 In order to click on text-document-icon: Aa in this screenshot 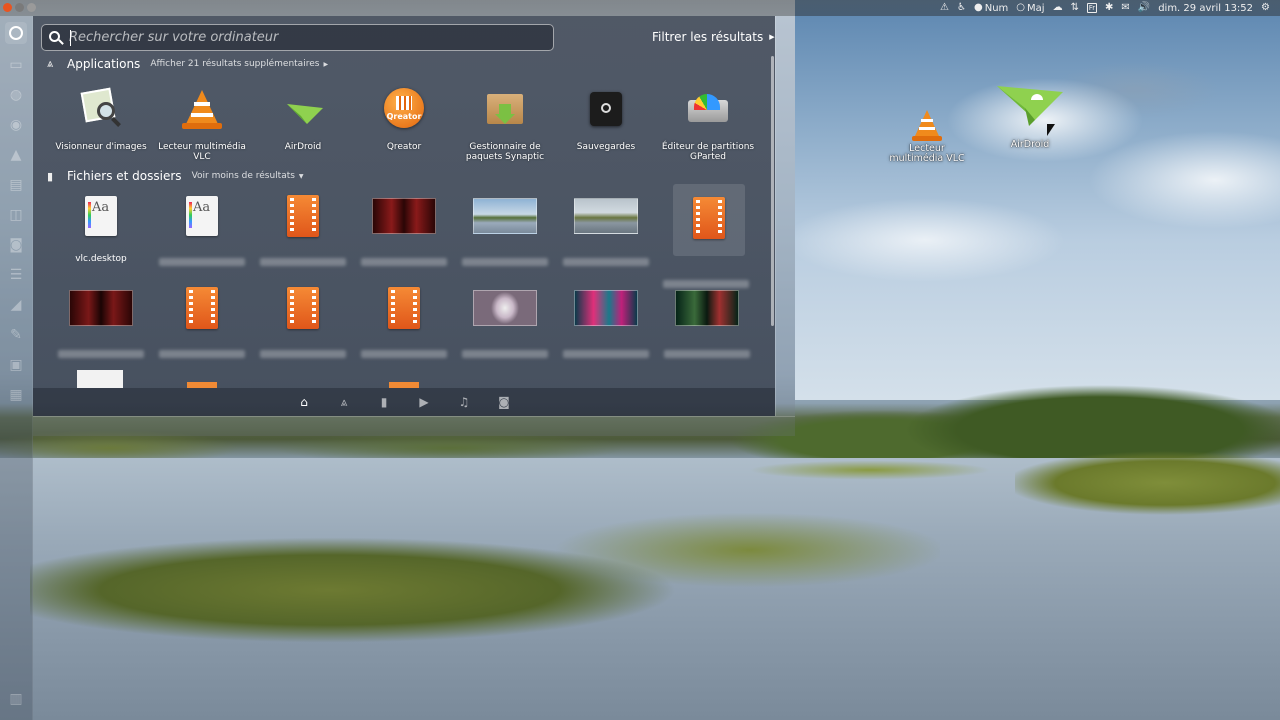, I will do `click(101, 216)`.